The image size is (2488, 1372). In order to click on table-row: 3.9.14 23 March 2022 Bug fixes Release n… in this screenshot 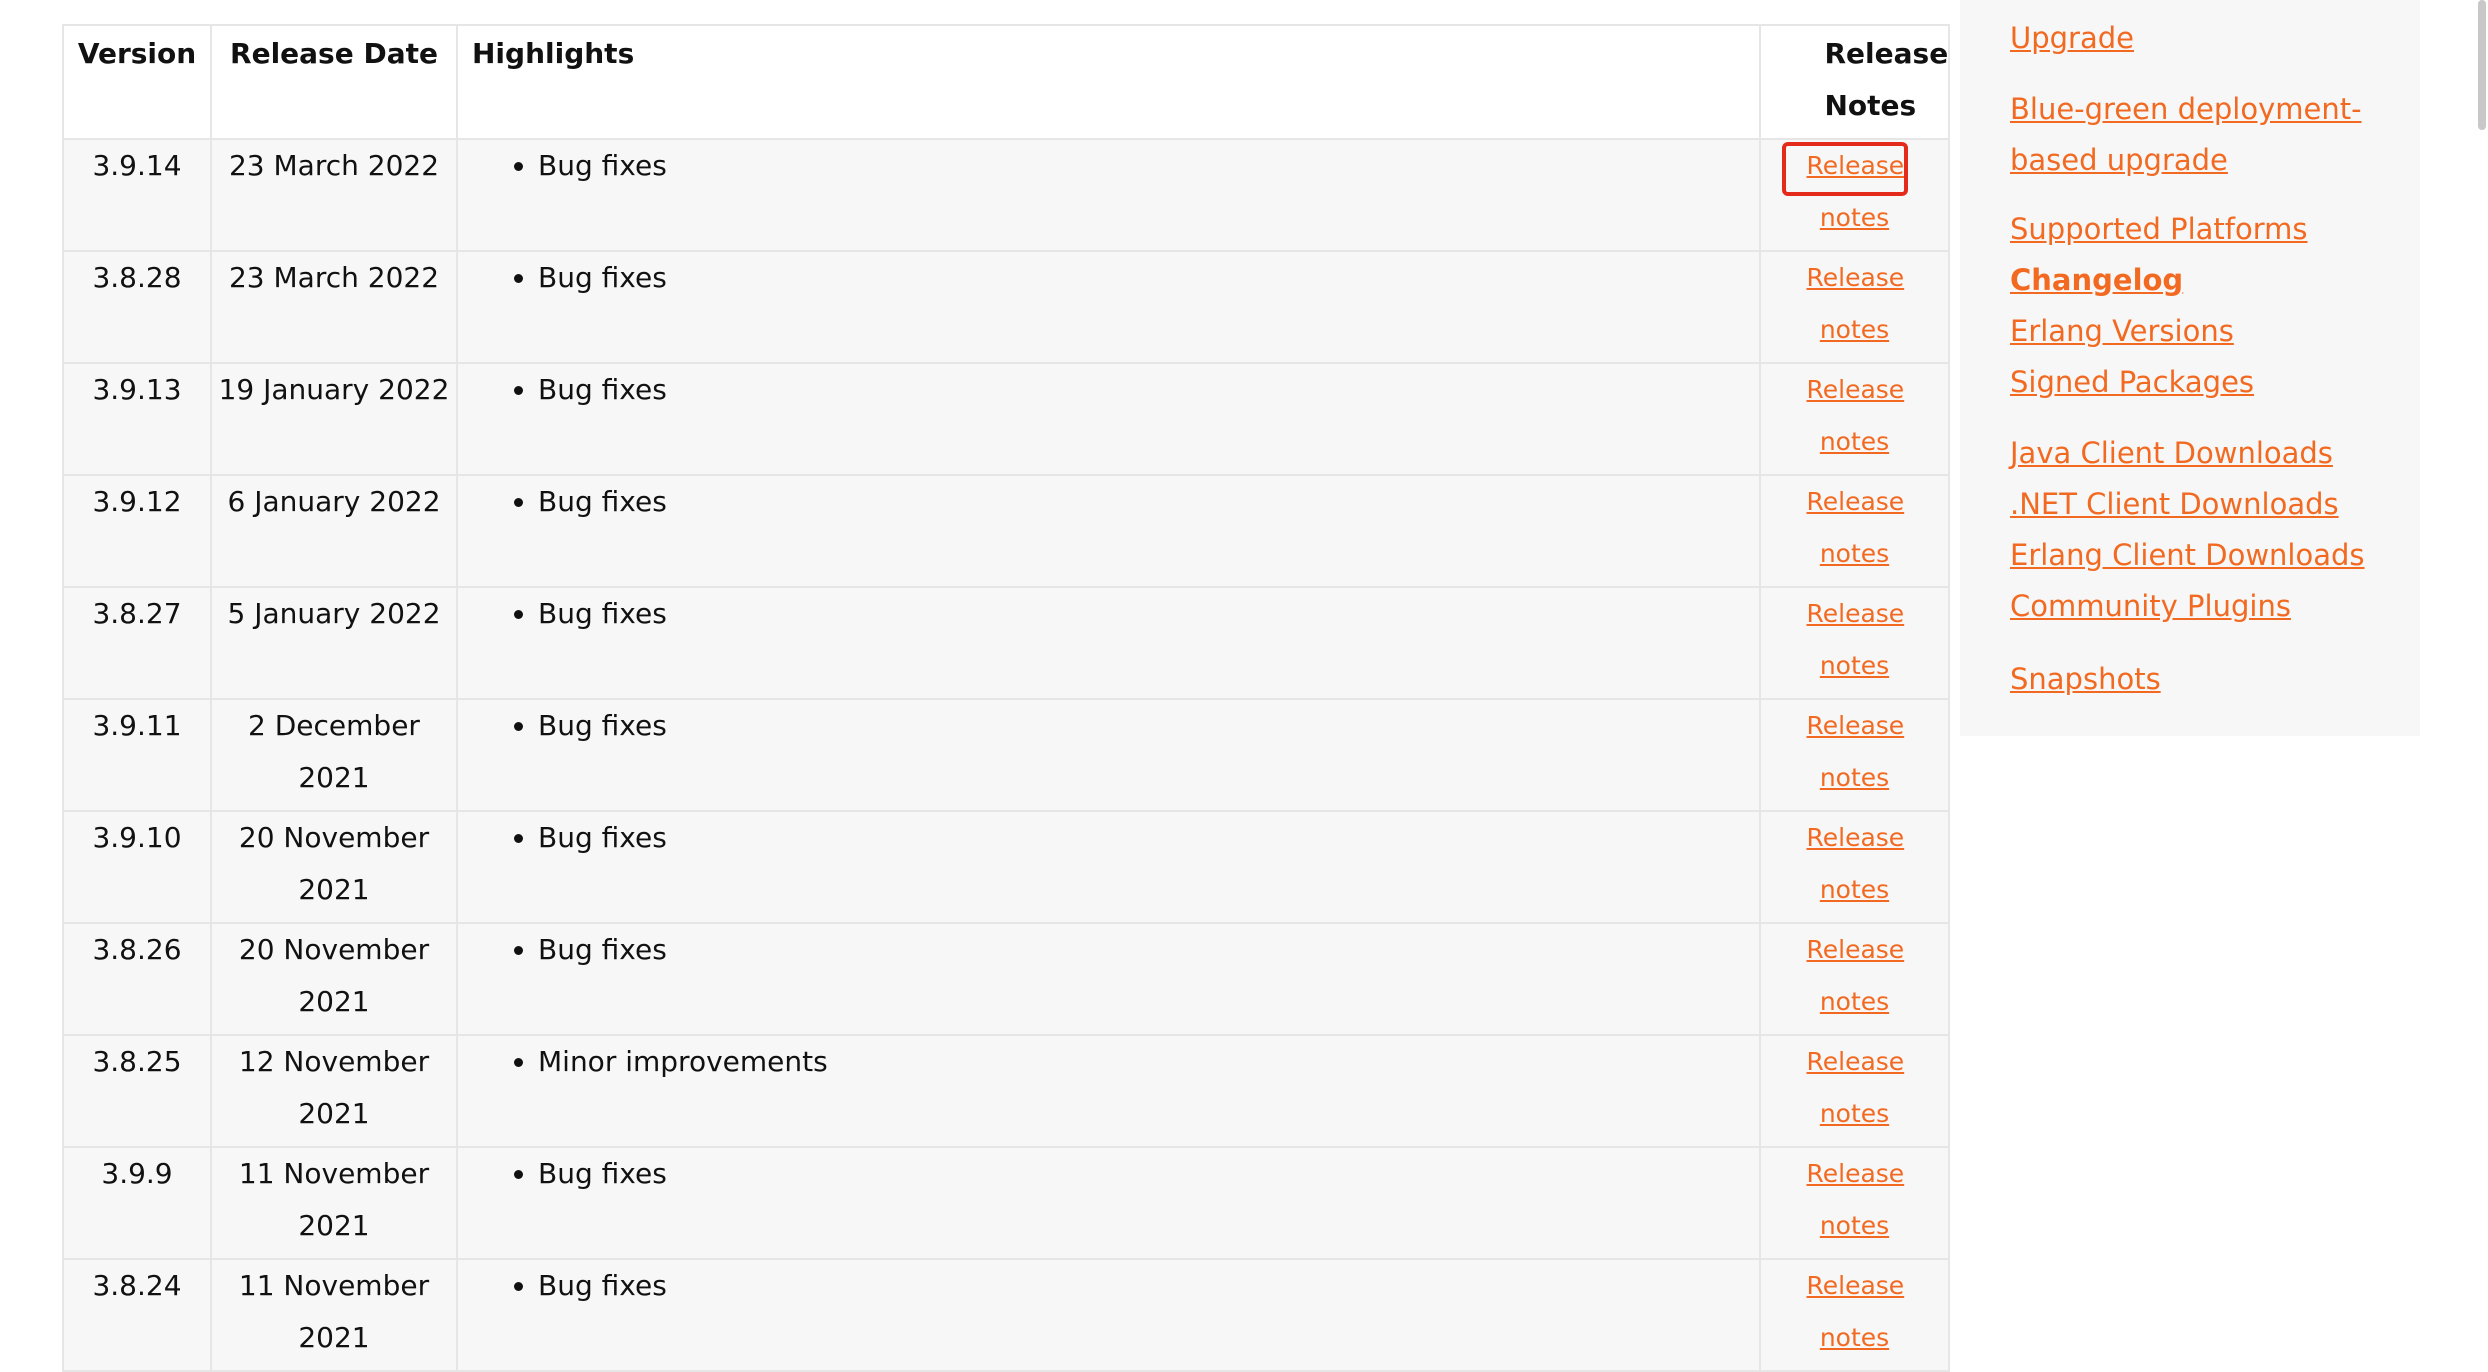, I will do `click(1006, 195)`.